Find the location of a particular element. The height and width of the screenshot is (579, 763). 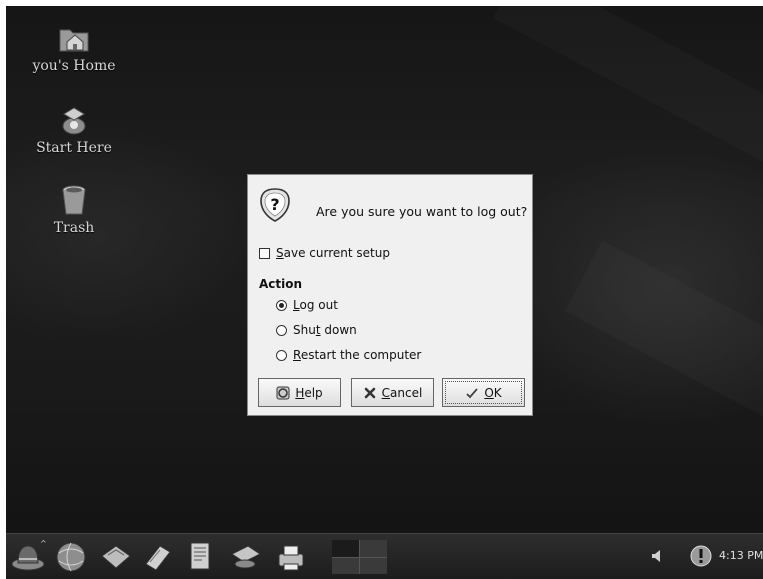

radio-shut-down: Shut down is located at coordinates (316, 330).